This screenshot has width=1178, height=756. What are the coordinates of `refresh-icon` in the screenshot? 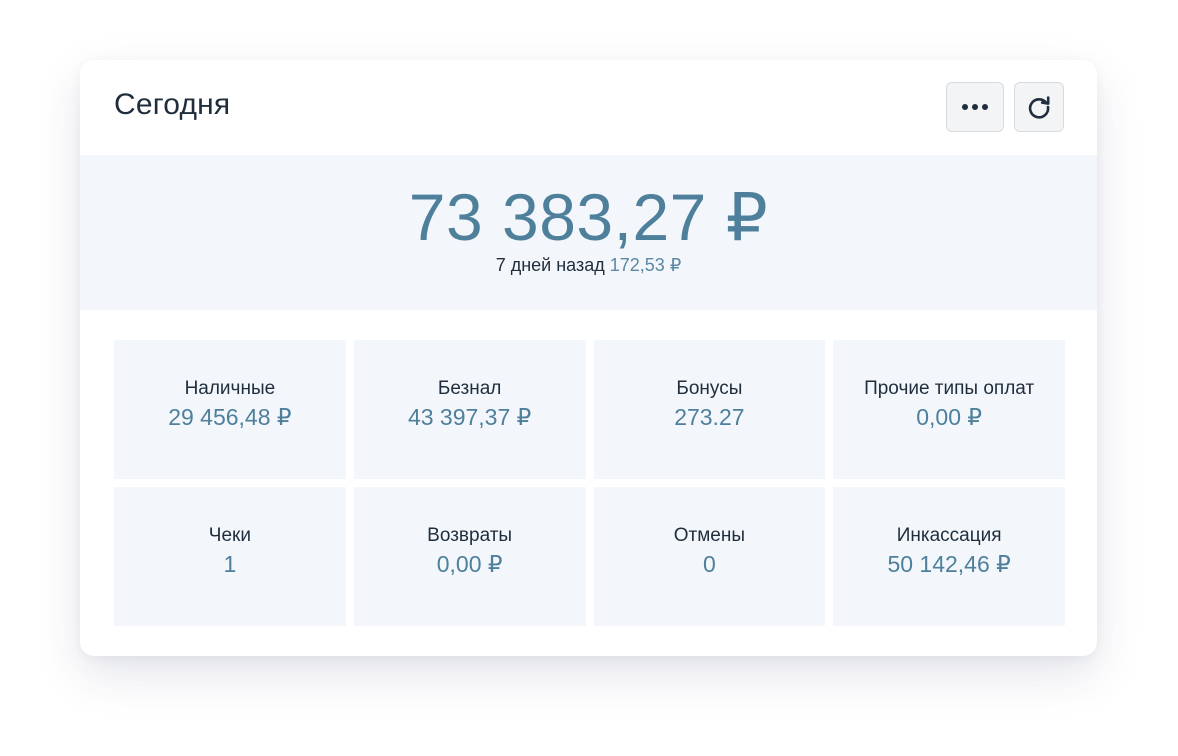 It's located at (1039, 107).